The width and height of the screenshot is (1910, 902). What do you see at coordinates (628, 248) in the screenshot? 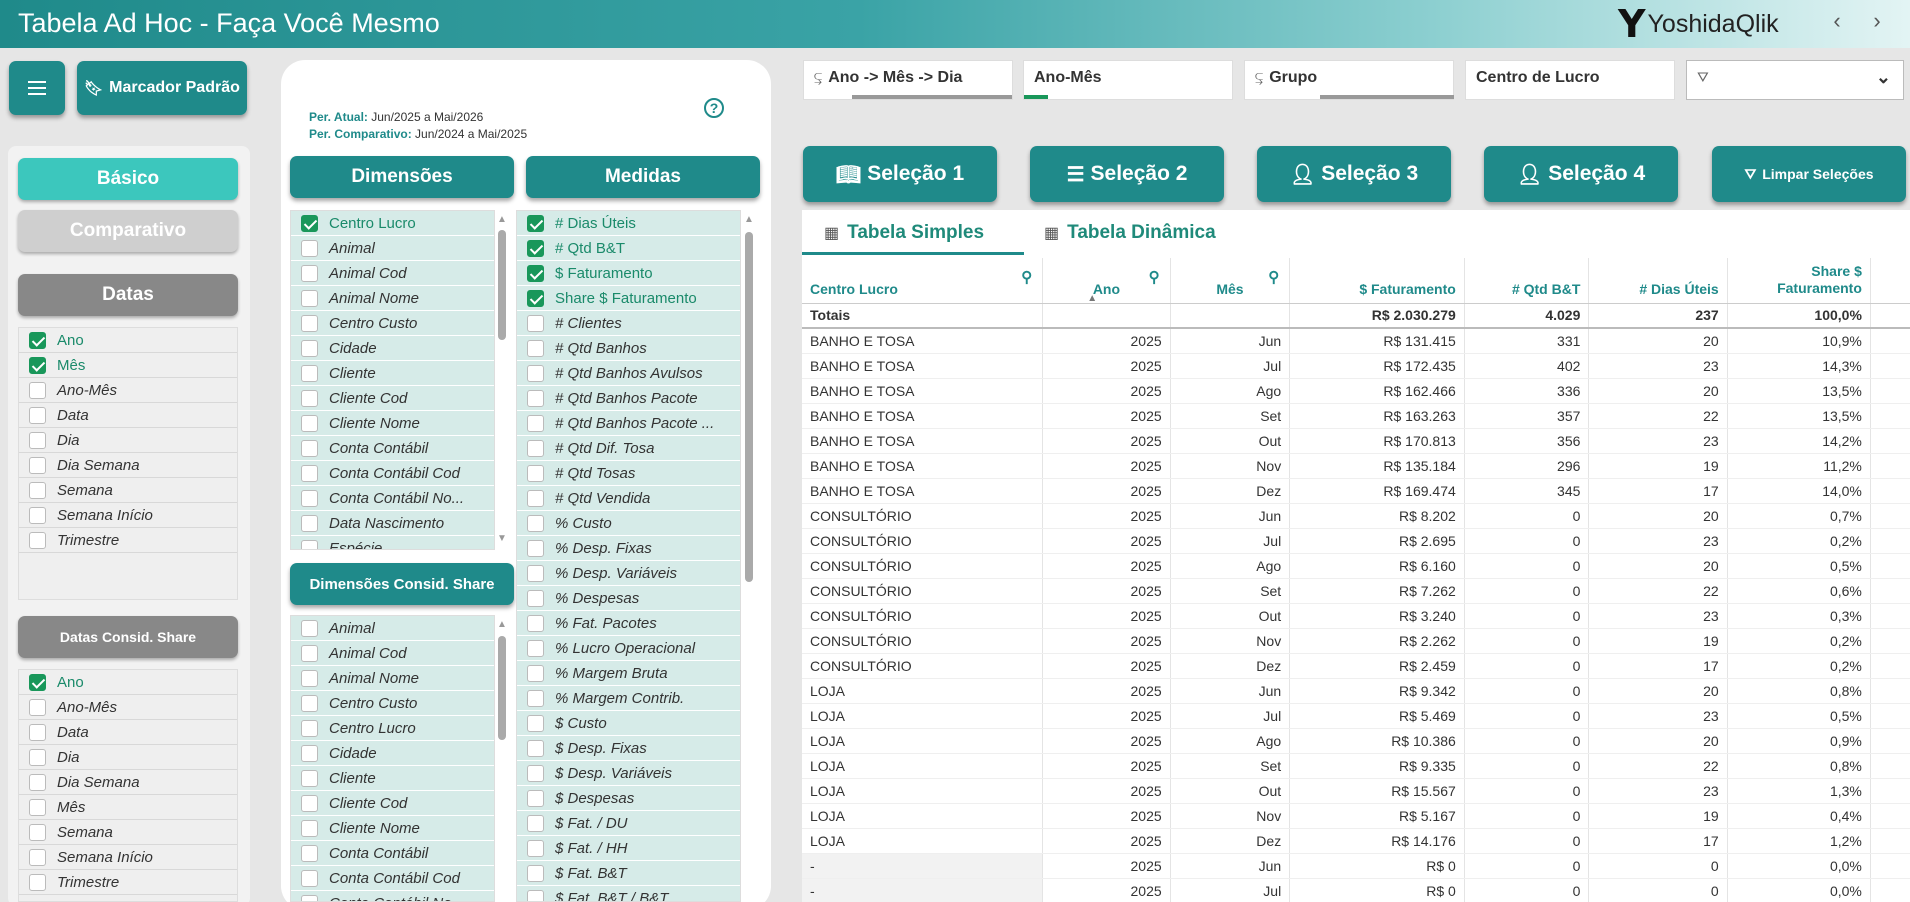
I see `list-item: # Qtd B&T` at bounding box center [628, 248].